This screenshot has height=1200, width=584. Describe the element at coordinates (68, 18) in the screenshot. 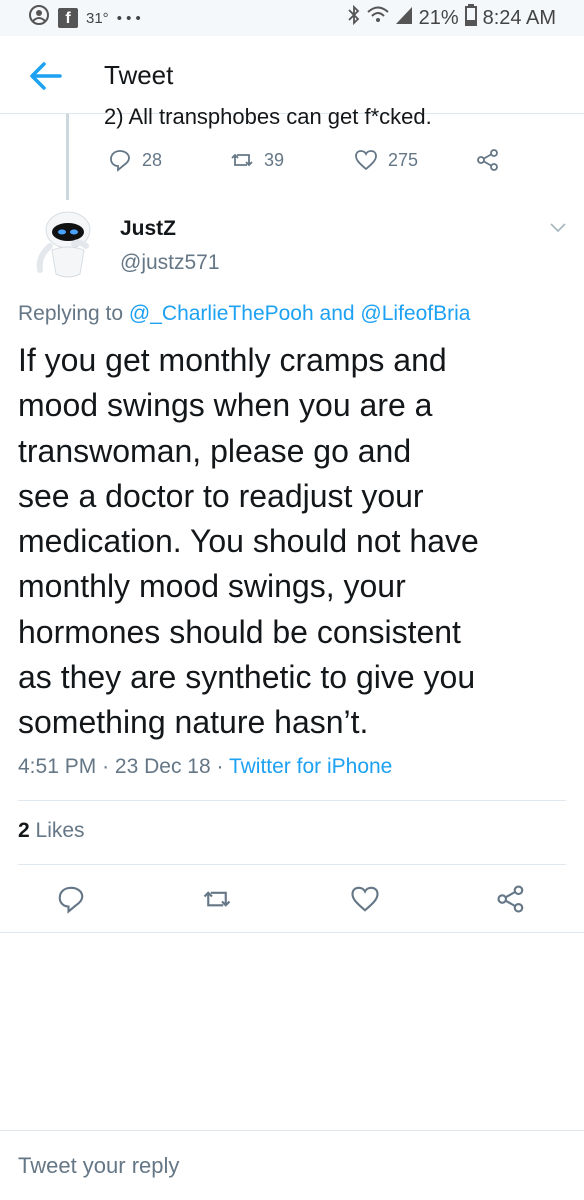

I see `facebook-icon: f` at that location.